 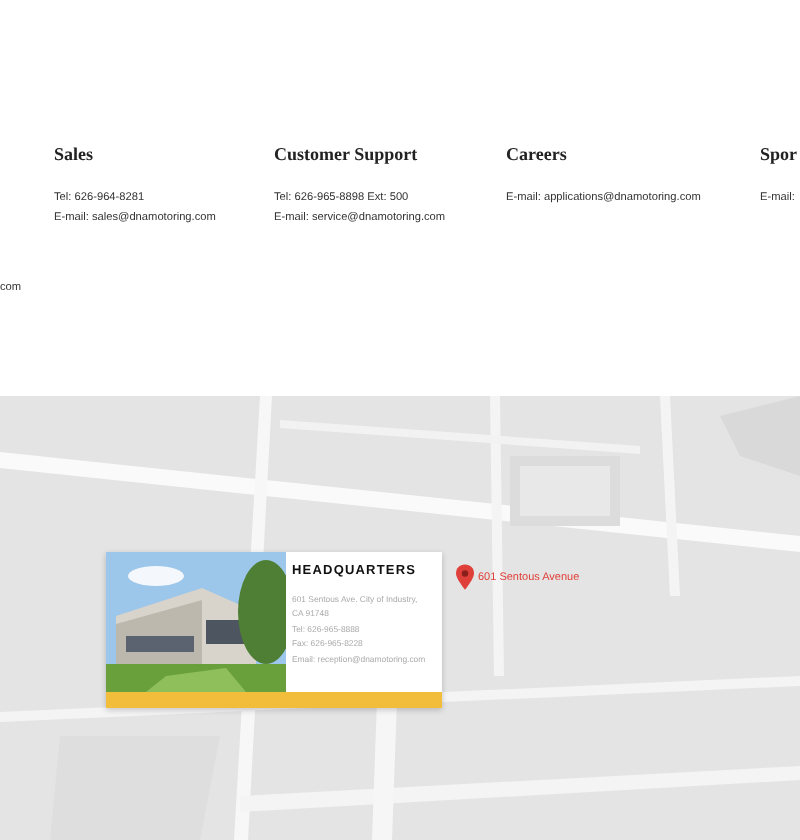 I want to click on section-heading: Careers, so click(x=537, y=154).